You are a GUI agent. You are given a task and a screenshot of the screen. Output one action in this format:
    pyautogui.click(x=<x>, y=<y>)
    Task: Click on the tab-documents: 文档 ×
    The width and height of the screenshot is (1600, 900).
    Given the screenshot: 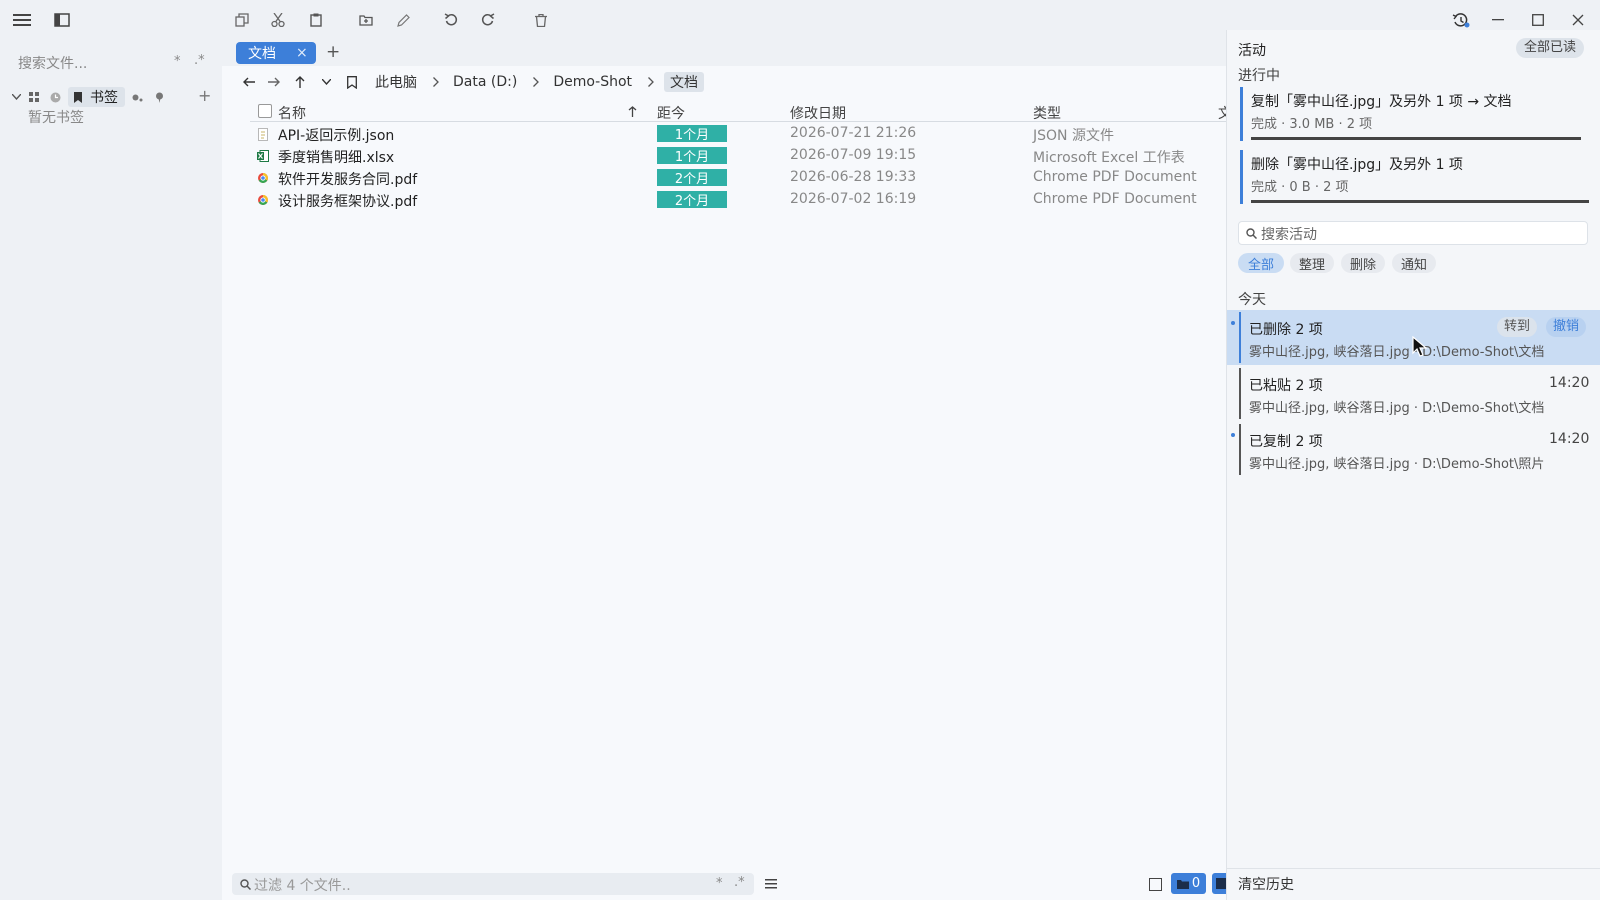 What is the action you would take?
    pyautogui.click(x=276, y=53)
    